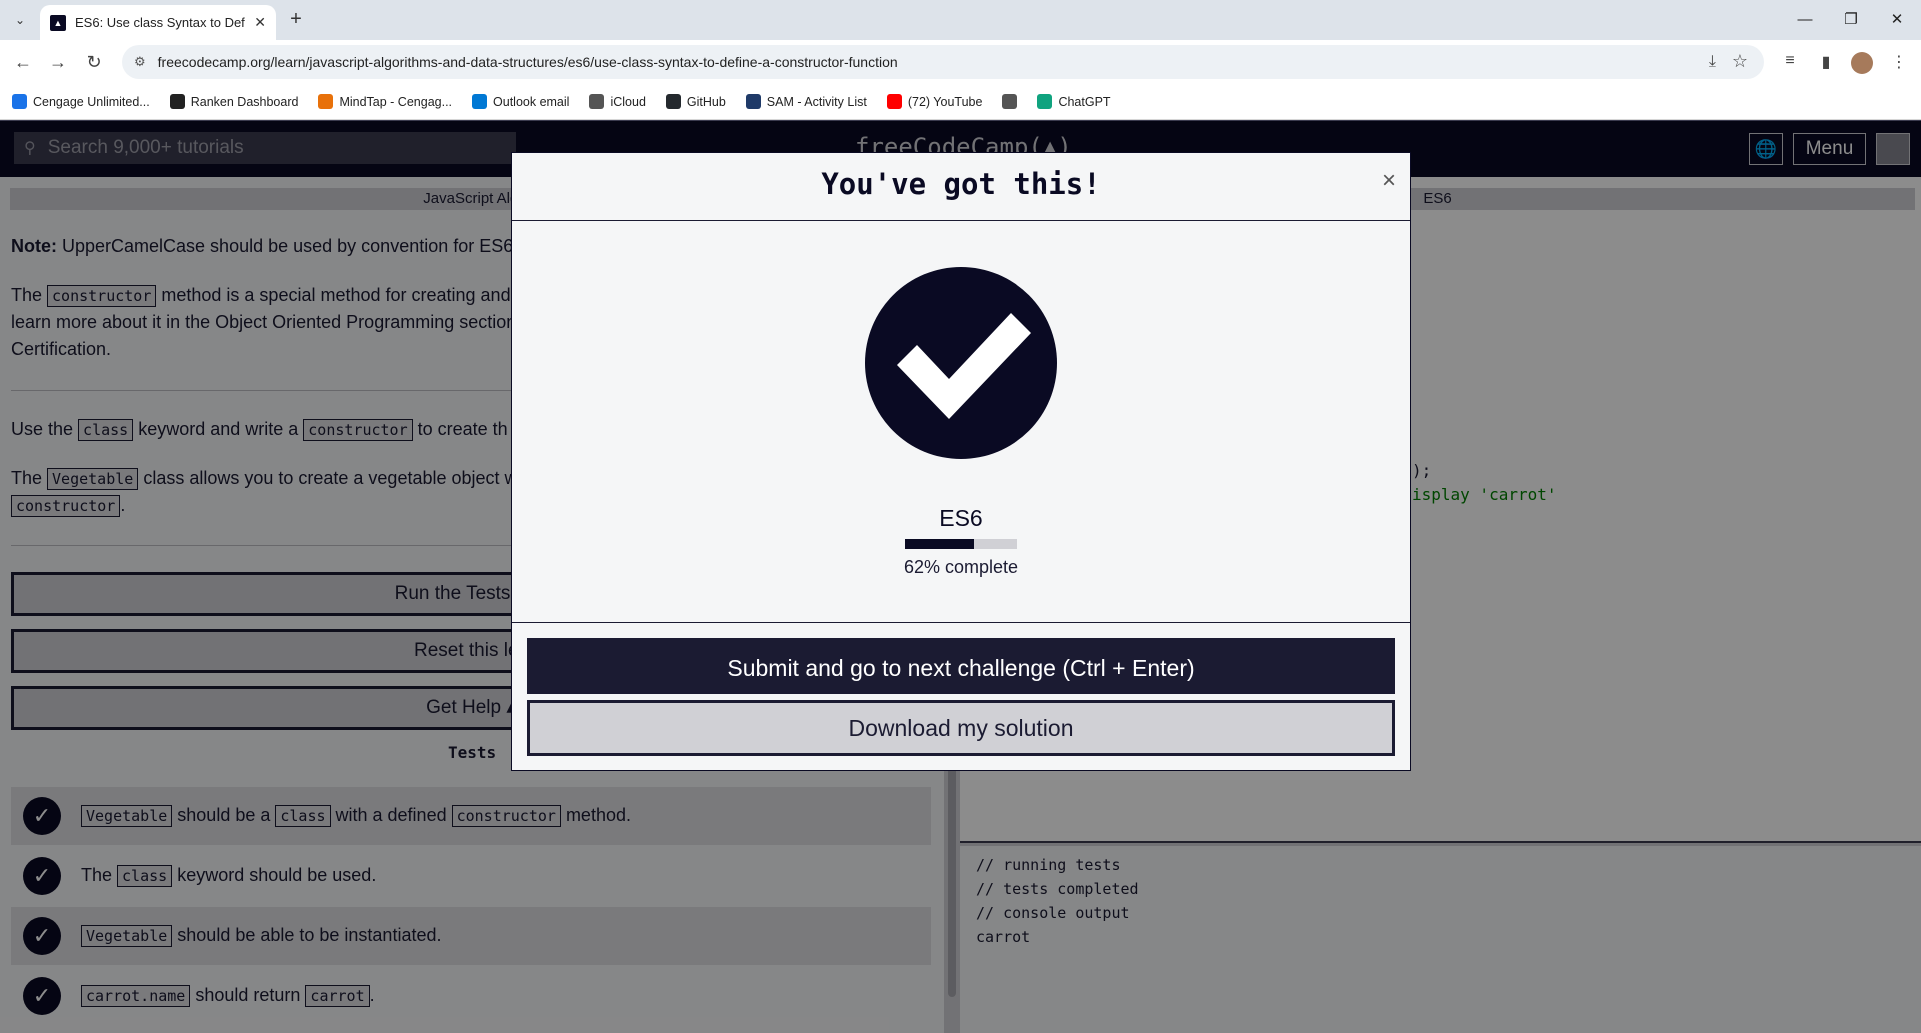 The height and width of the screenshot is (1033, 1921). I want to click on globe-icon, so click(1010, 101).